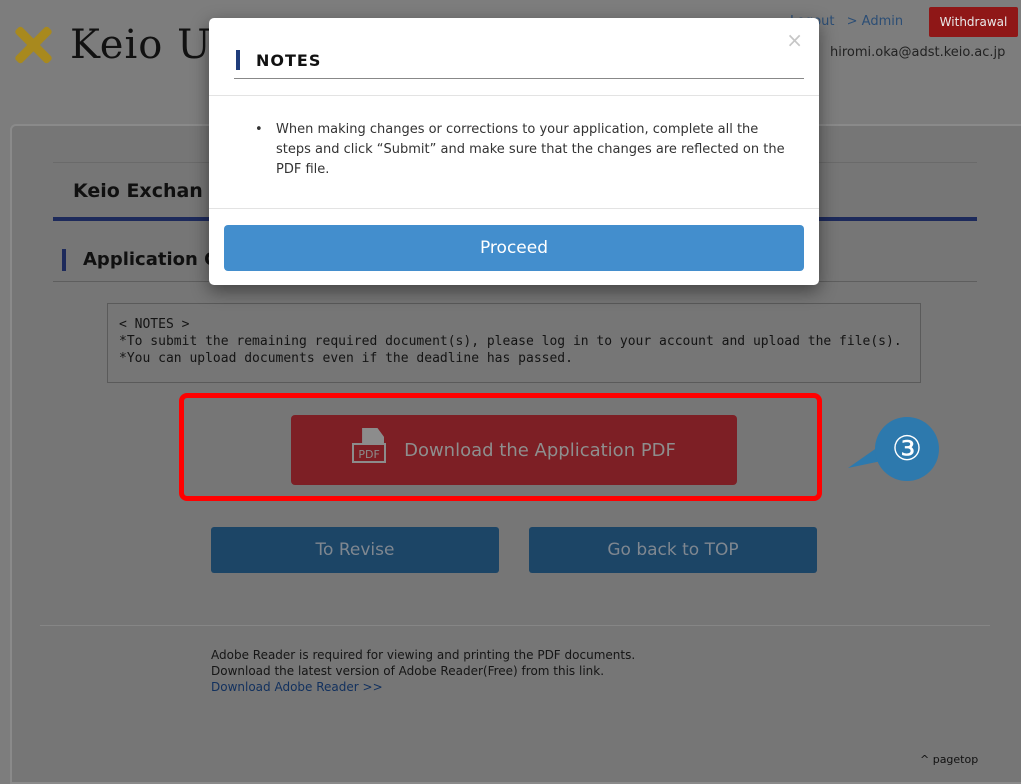 The height and width of the screenshot is (784, 1021). What do you see at coordinates (514, 95) in the screenshot?
I see `modal-divider-top` at bounding box center [514, 95].